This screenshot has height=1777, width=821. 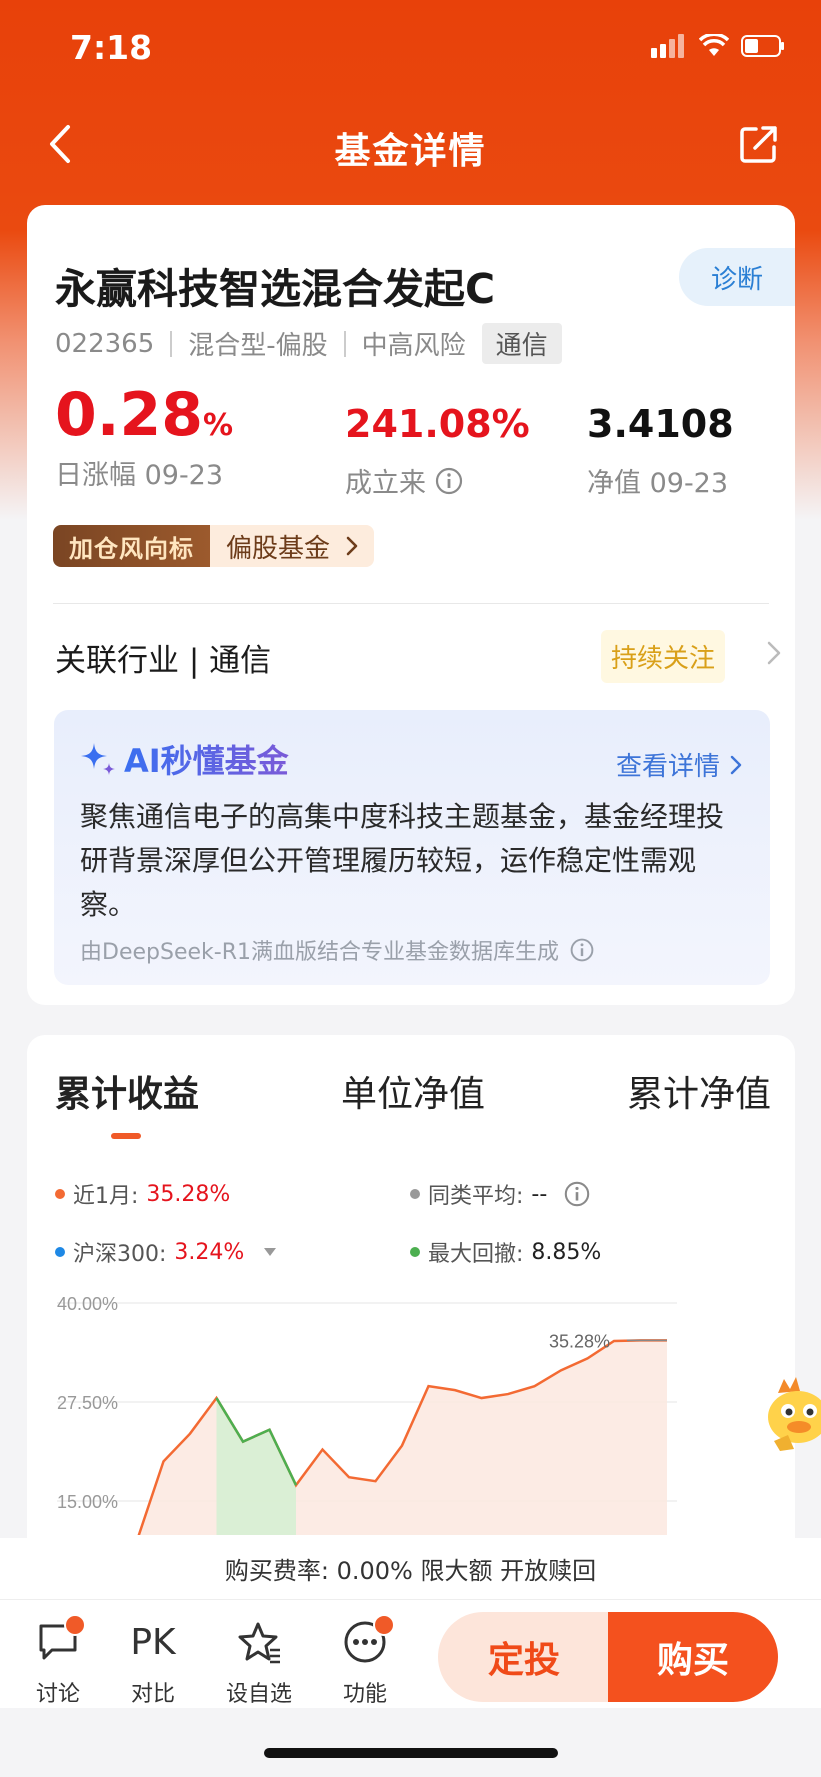 What do you see at coordinates (667, 767) in the screenshot?
I see `ai-link-label: 查看详情` at bounding box center [667, 767].